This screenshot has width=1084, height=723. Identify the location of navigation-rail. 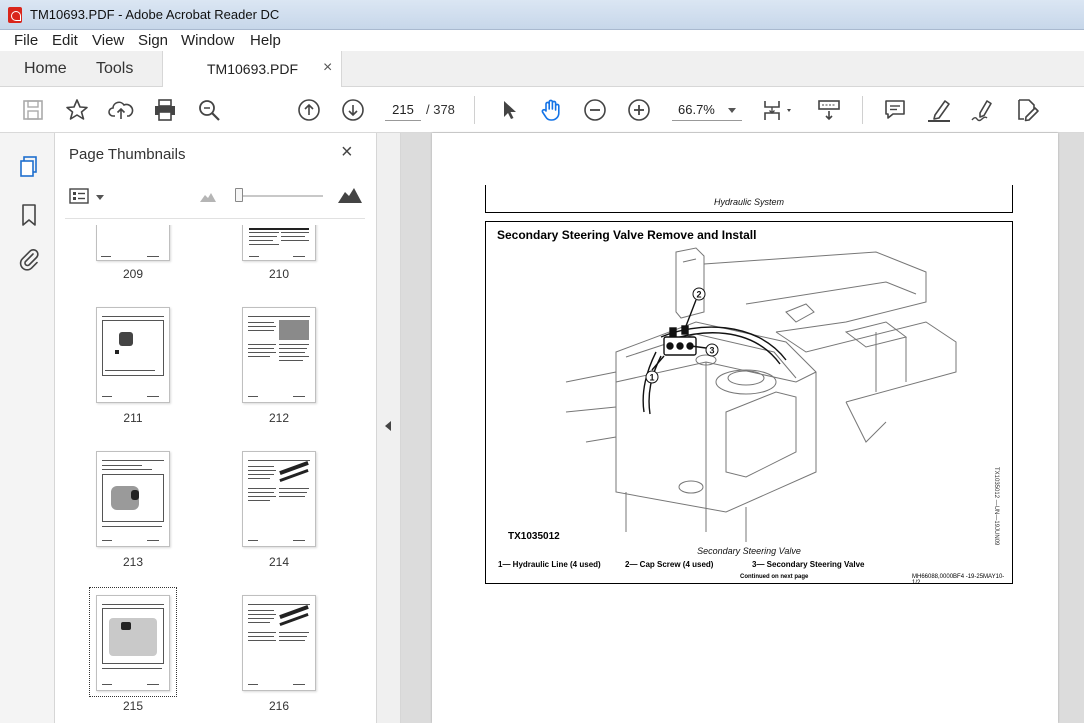
(27, 428).